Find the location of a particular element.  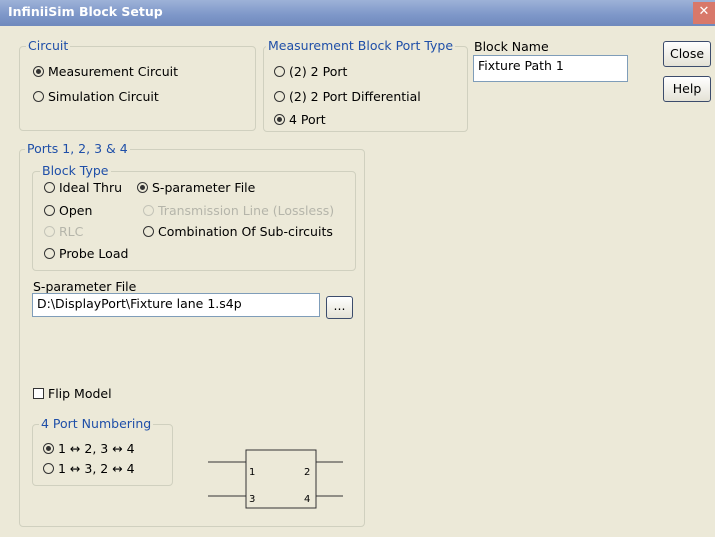

radio-sparameter-file: S-parameter File is located at coordinates (196, 188).